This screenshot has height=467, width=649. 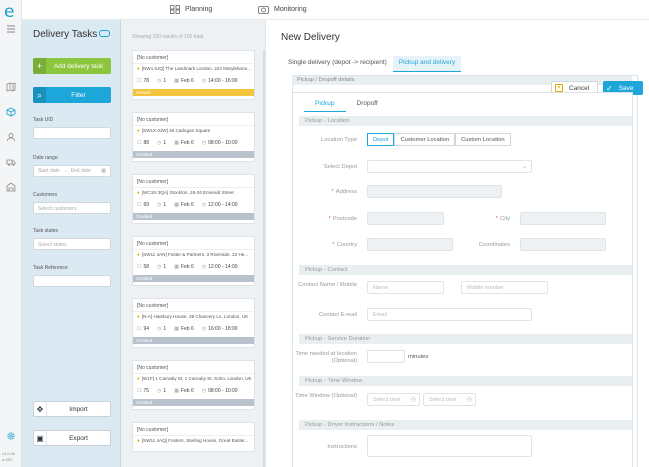 I want to click on time-needed-input, so click(x=386, y=356).